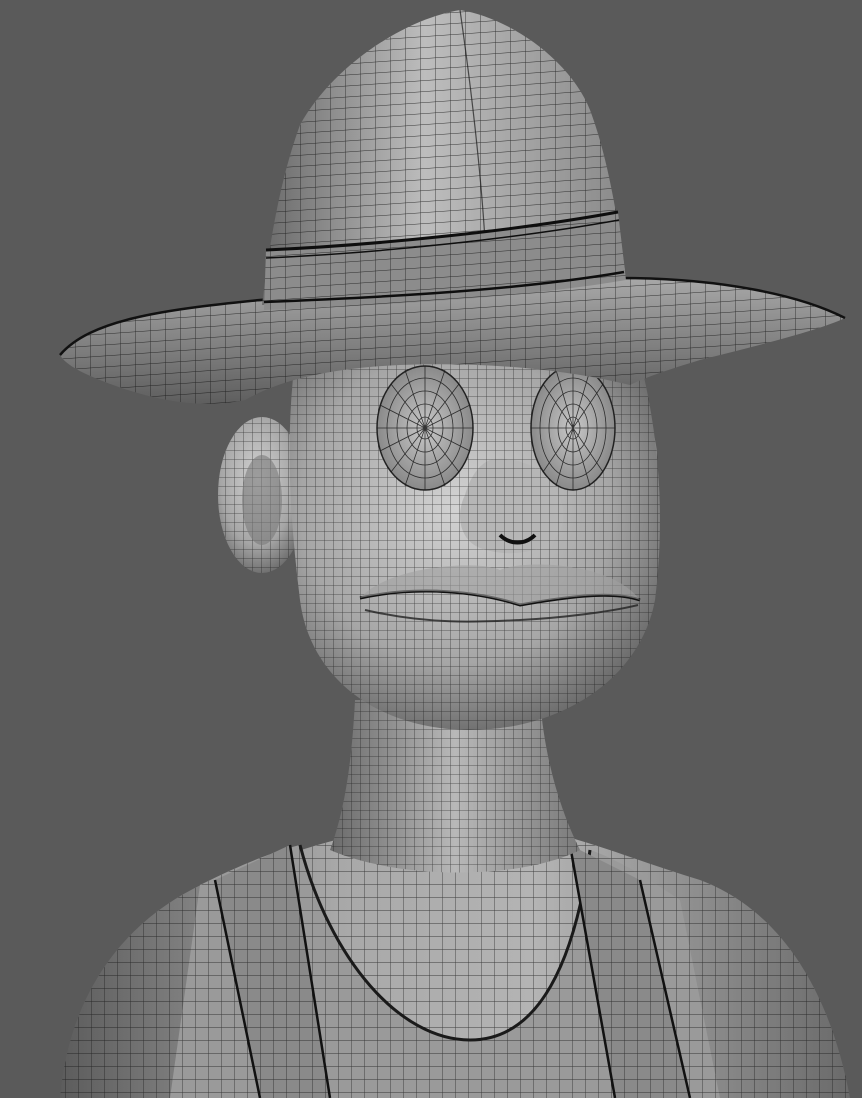  What do you see at coordinates (425, 428) in the screenshot?
I see `left-eye` at bounding box center [425, 428].